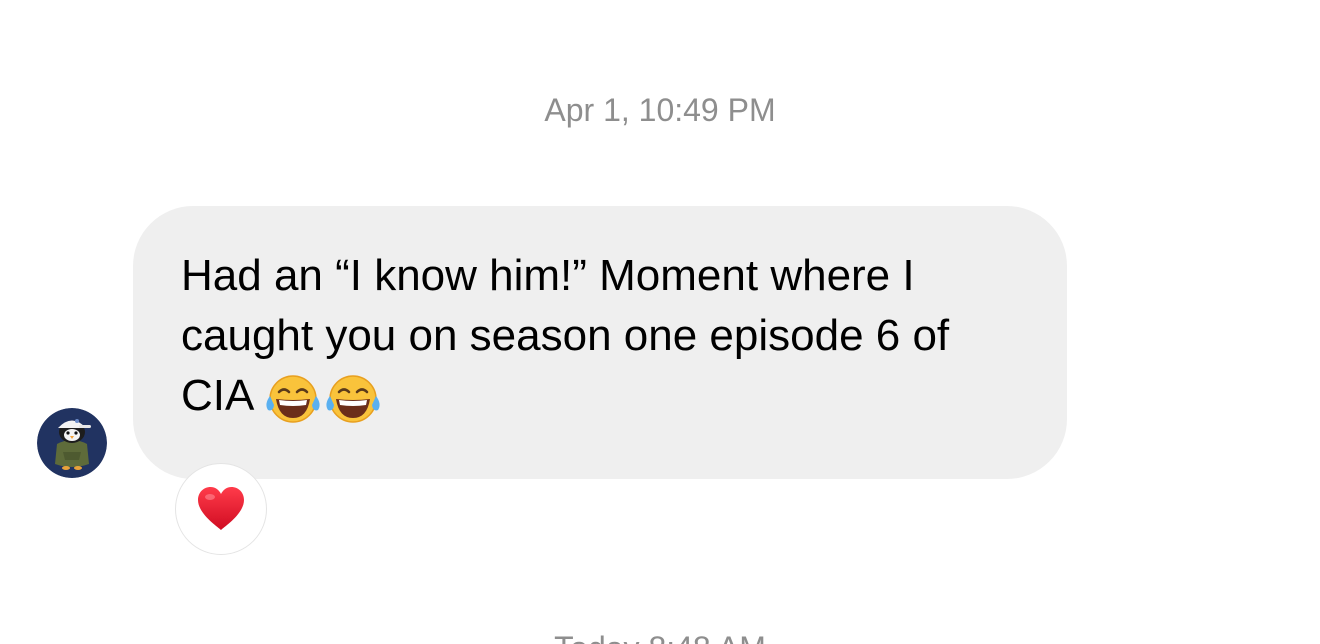  I want to click on emoji-group, so click(324, 407).